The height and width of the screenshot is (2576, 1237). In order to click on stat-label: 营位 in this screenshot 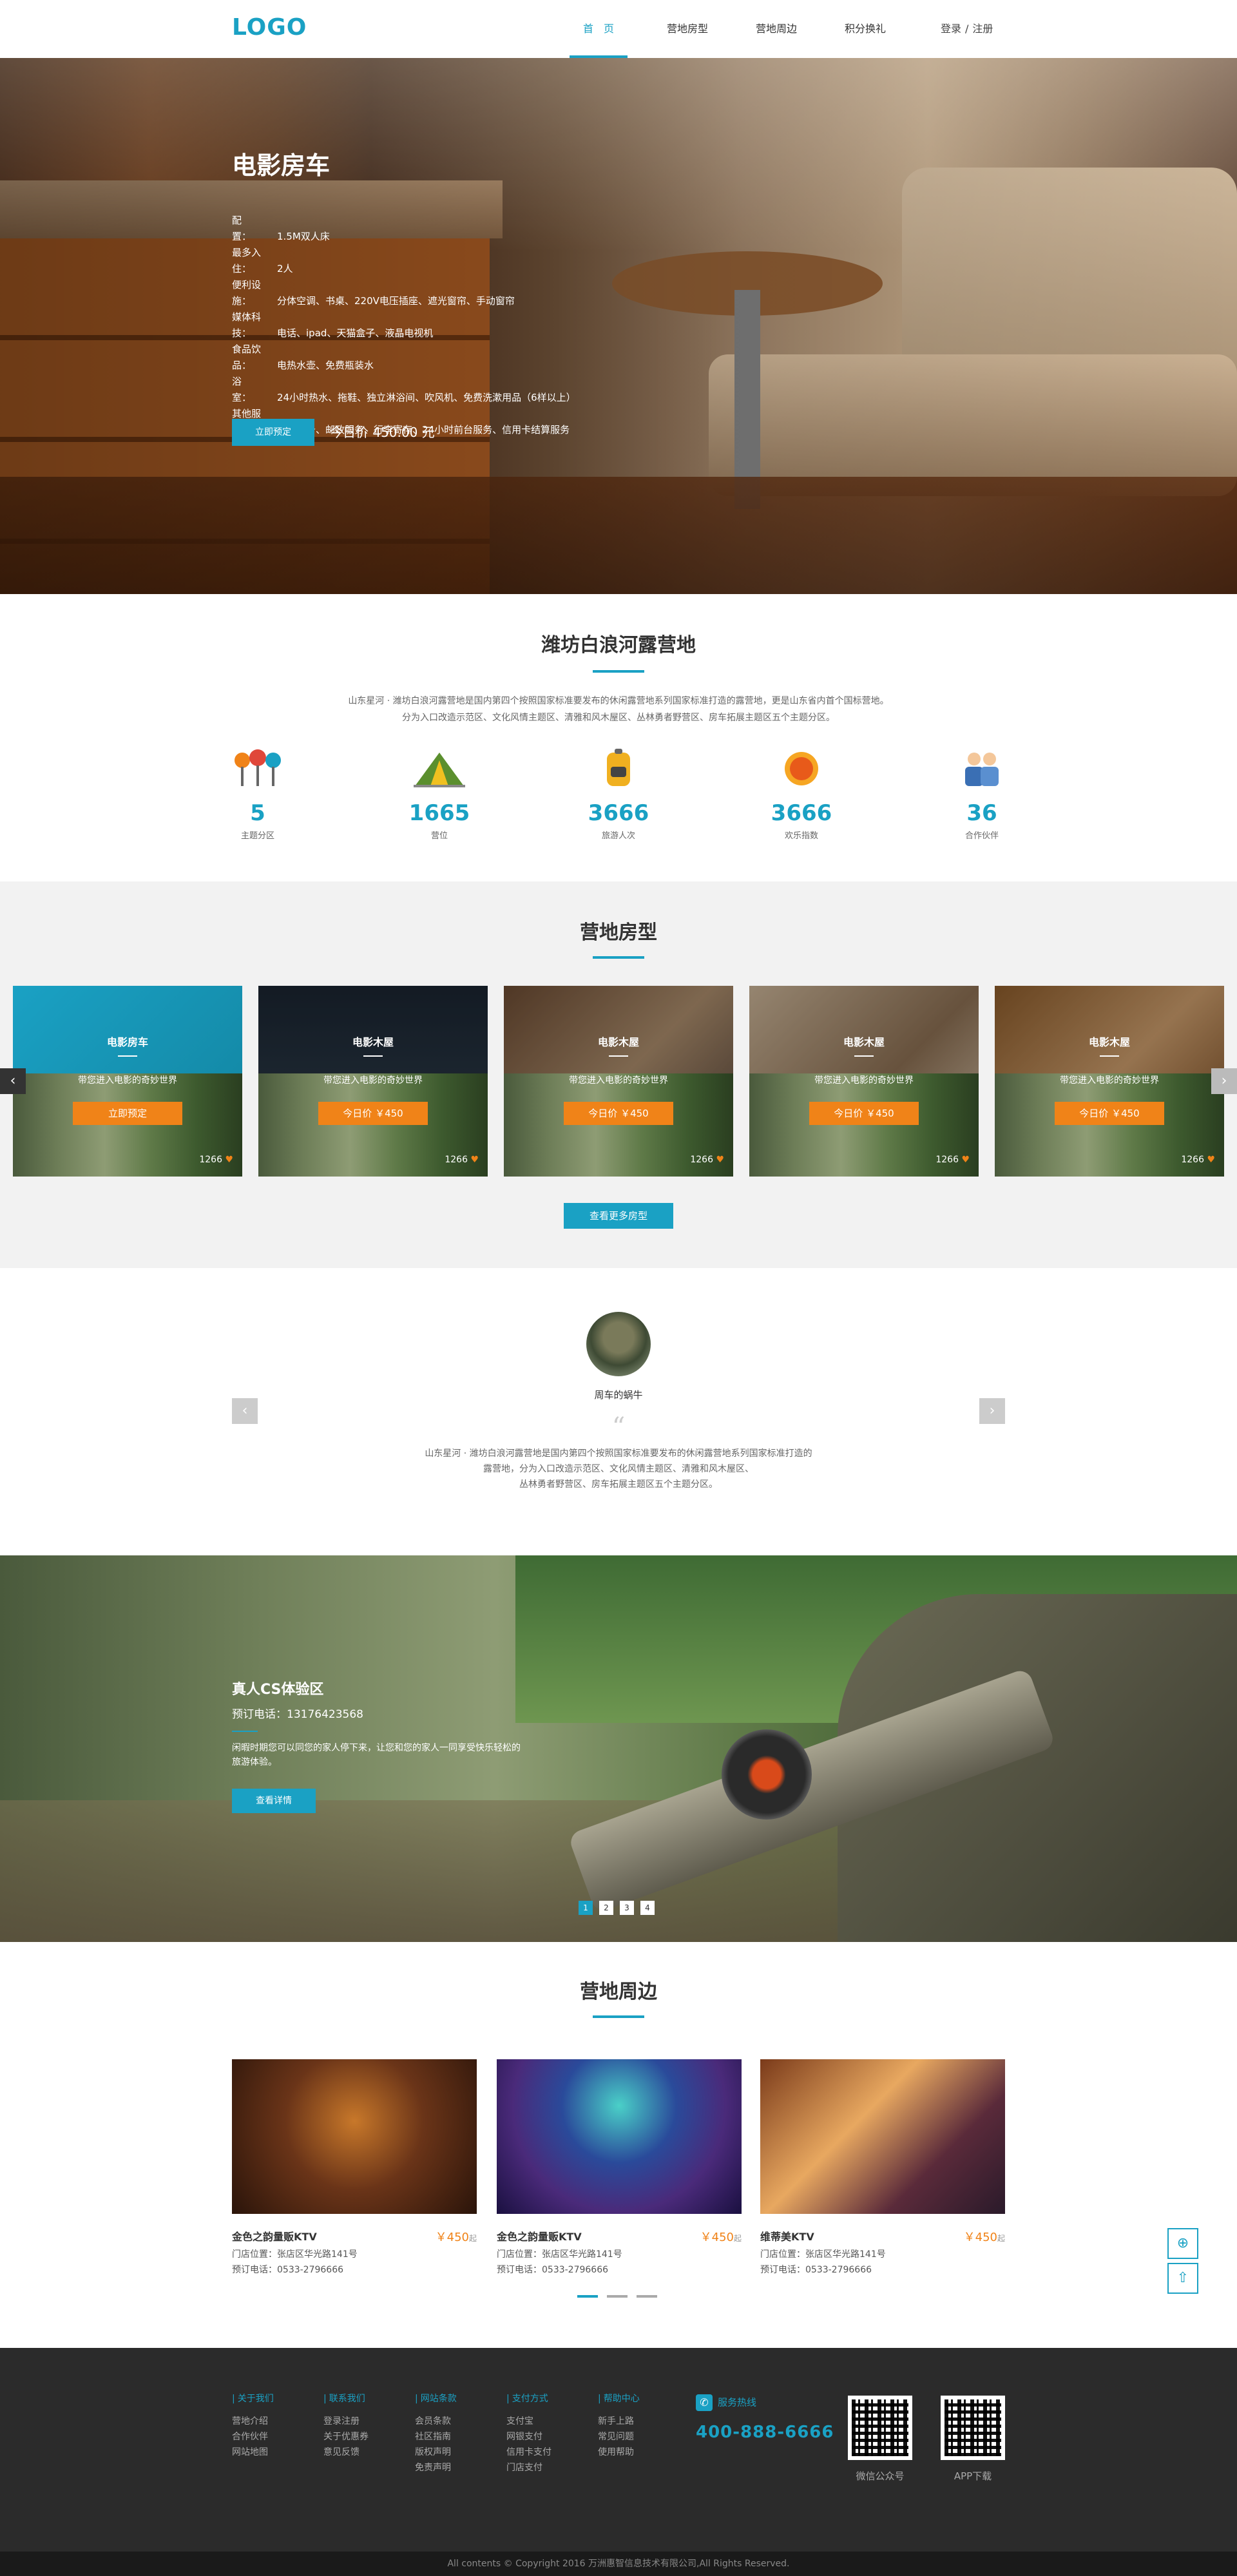, I will do `click(439, 836)`.